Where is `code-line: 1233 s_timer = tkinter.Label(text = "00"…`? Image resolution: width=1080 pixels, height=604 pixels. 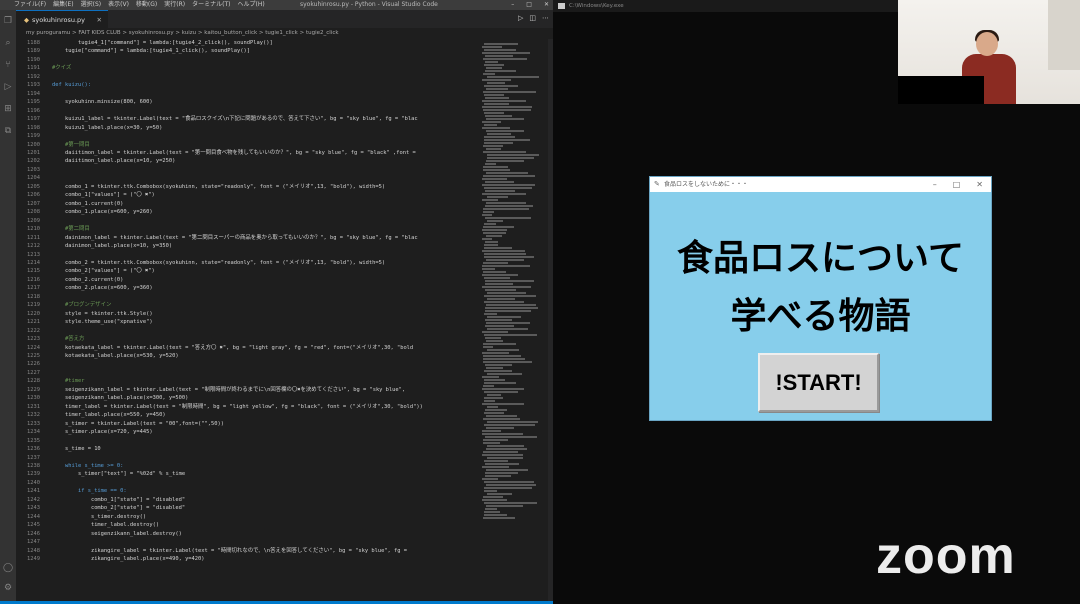 code-line: 1233 s_timer = tkinter.Label(text = "00"… is located at coordinates (246, 424).